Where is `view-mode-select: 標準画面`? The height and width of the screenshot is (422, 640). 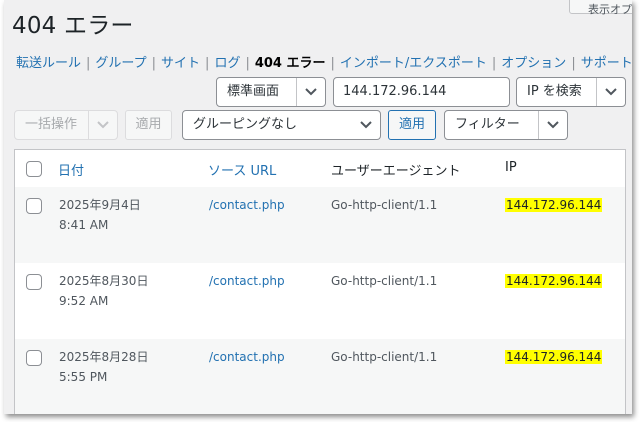 view-mode-select: 標準画面 is located at coordinates (271, 92).